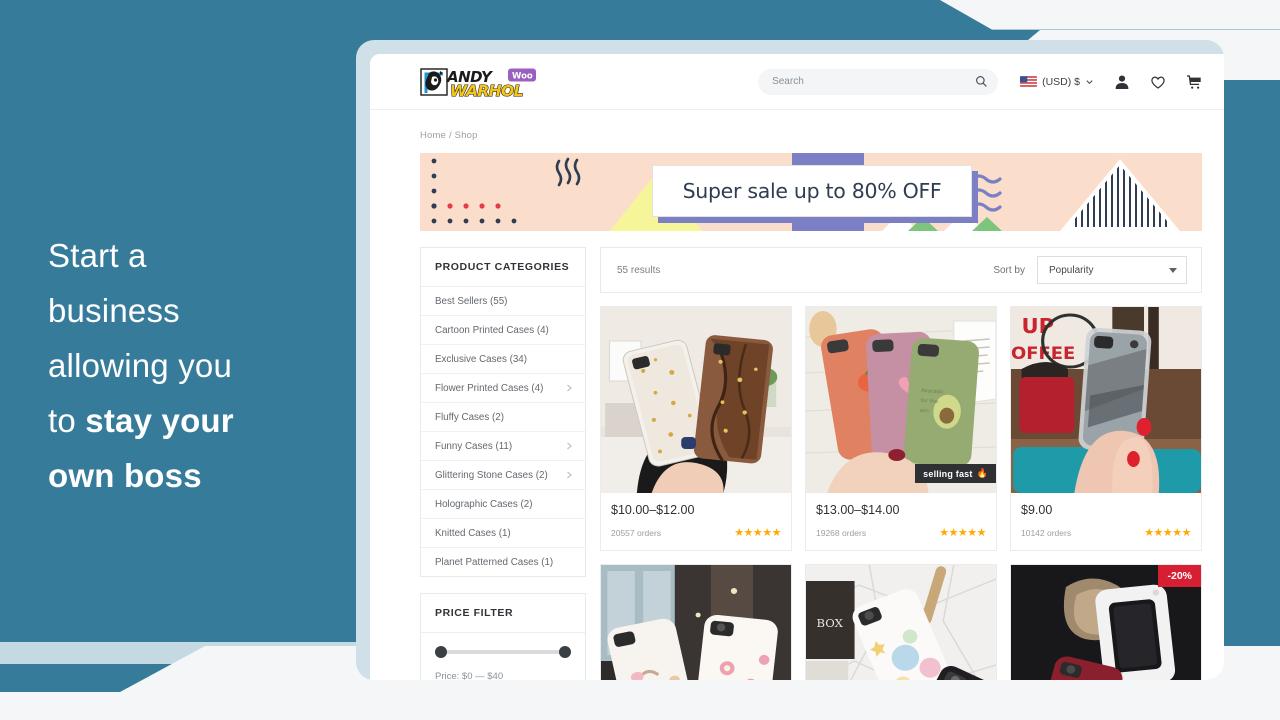  What do you see at coordinates (469, 417) in the screenshot?
I see `category-label: Fluffy Cases (2)` at bounding box center [469, 417].